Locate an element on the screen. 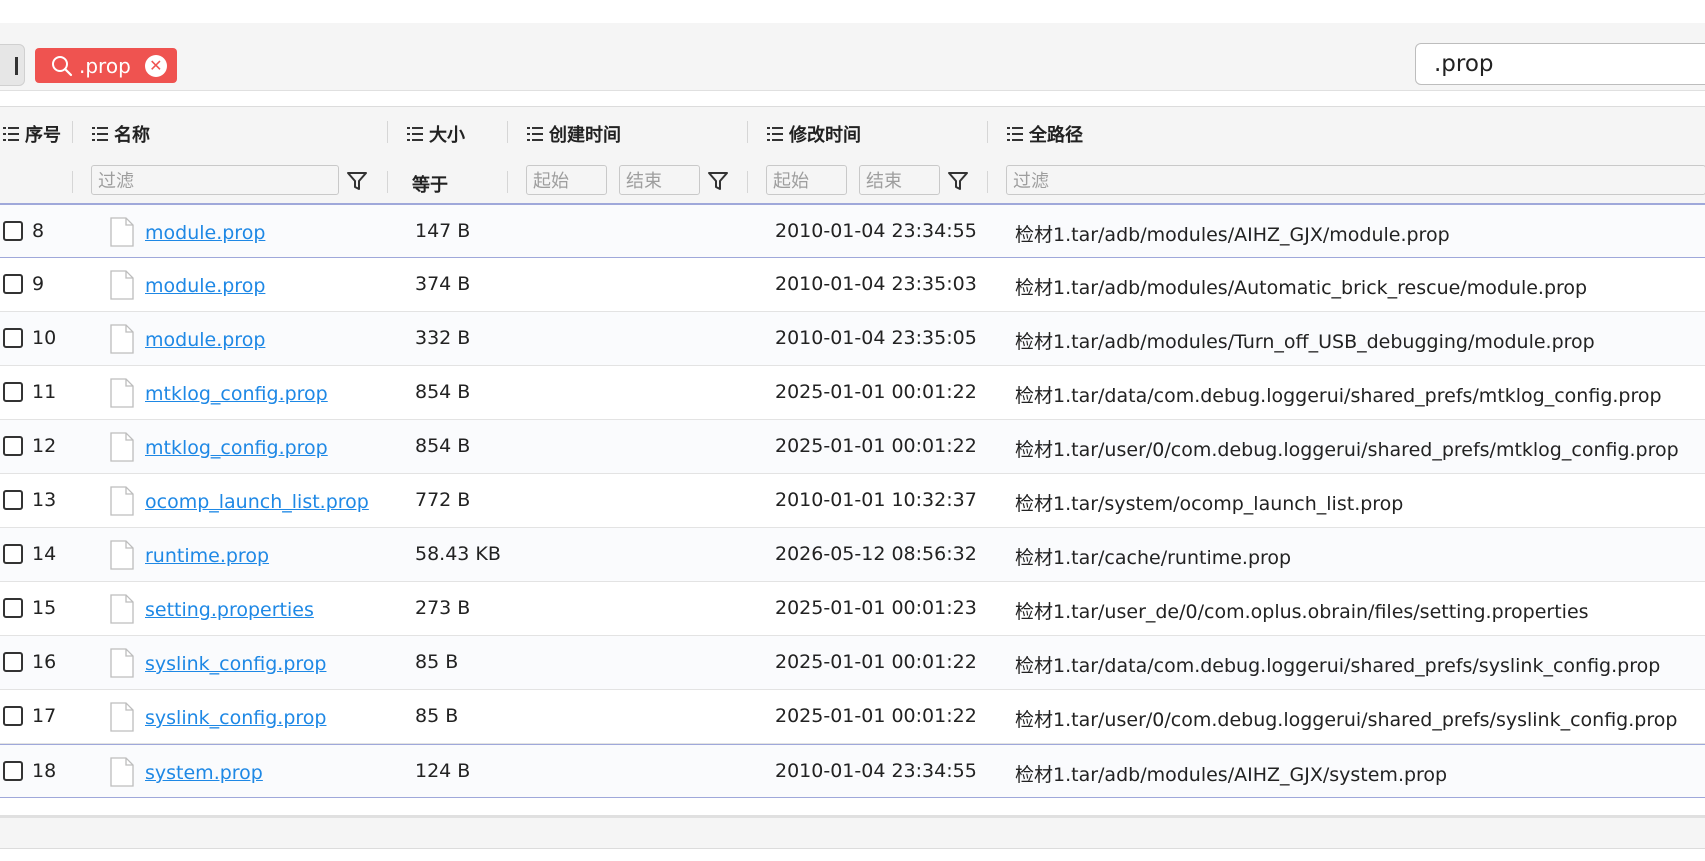  row-seq: 16 is located at coordinates (44, 662).